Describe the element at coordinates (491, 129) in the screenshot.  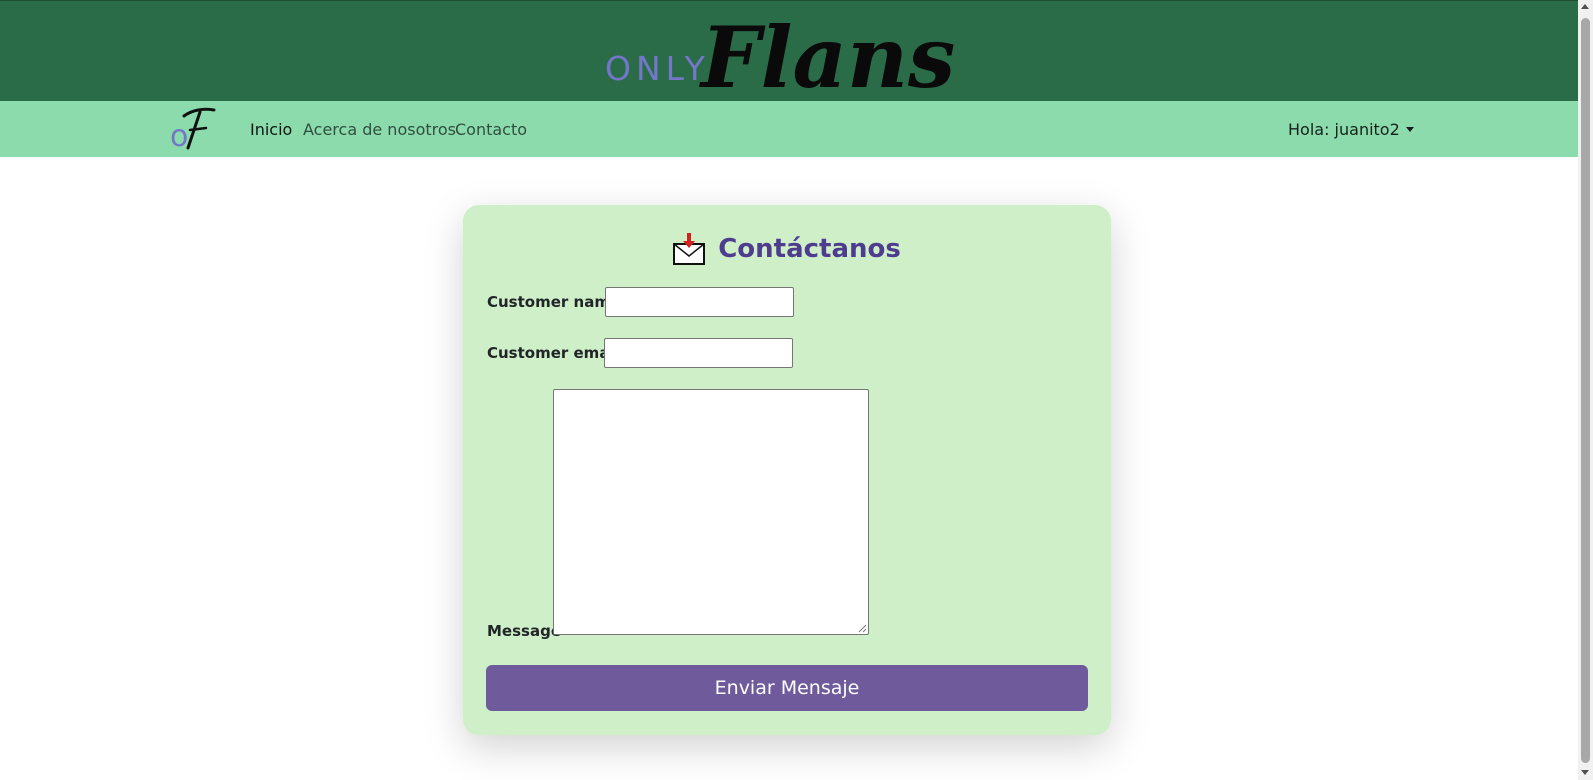
I see `nav-link-contacto: Contacto` at that location.